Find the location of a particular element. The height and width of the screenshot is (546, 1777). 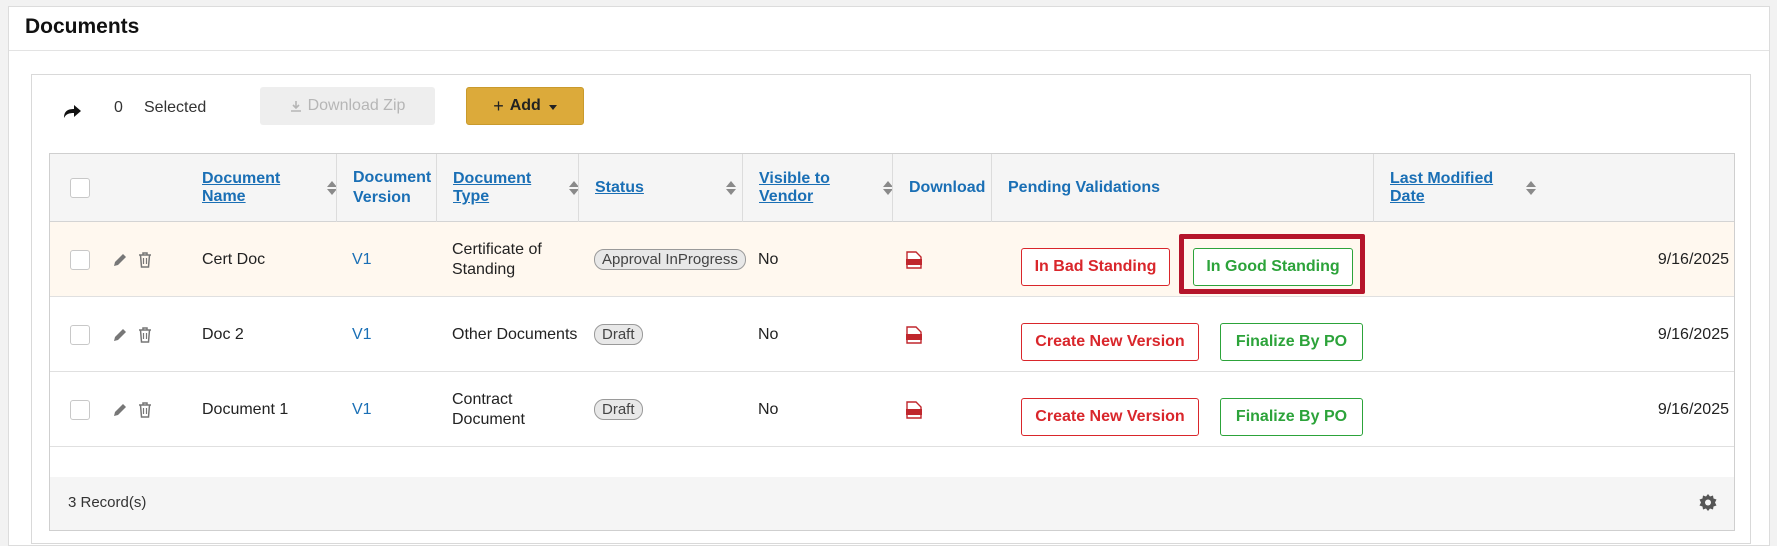

panel-title: Documents is located at coordinates (82, 26).